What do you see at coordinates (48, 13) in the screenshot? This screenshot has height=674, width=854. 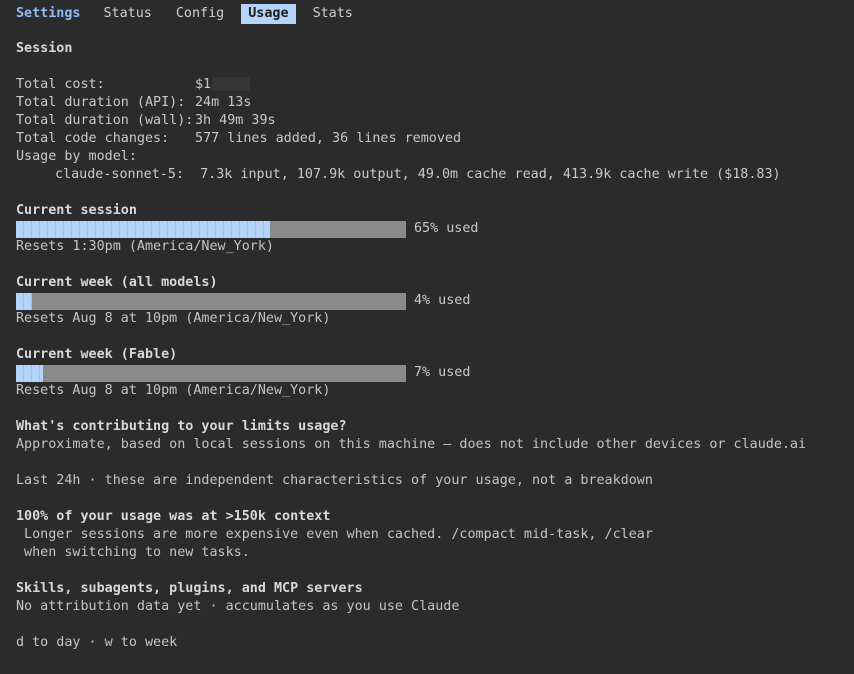 I see `settings-title: Settings` at bounding box center [48, 13].